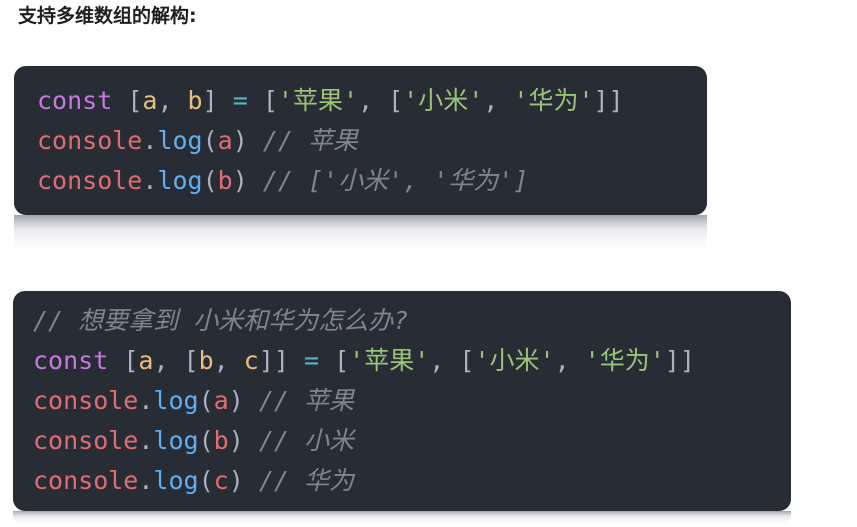  I want to click on code-block-1-reflection, so click(360, 236).